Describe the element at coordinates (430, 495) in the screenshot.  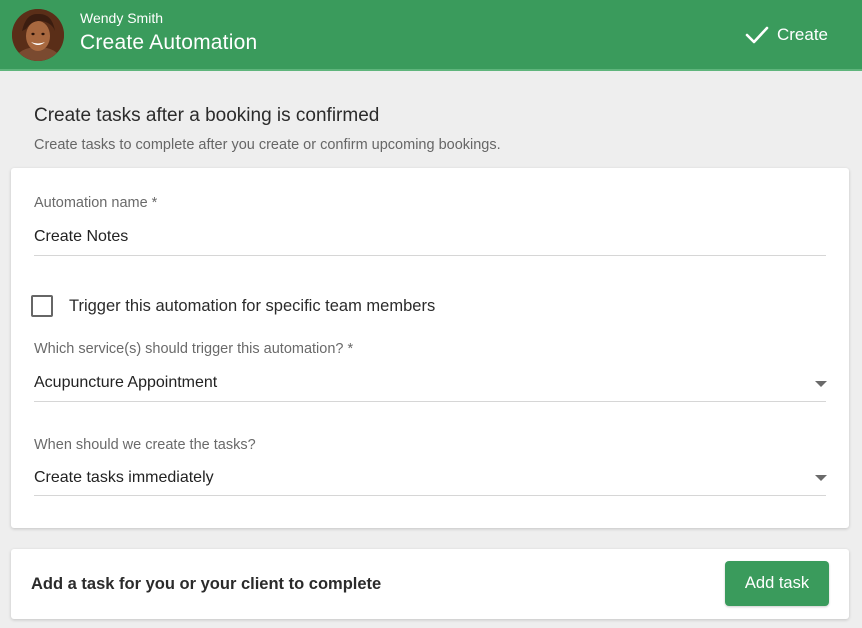
I see `timing-underline` at that location.